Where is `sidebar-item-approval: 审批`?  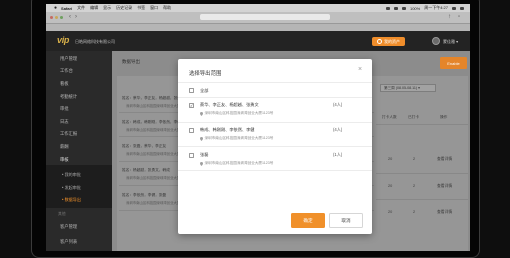 sidebar-item-approval: 审批 is located at coordinates (64, 109).